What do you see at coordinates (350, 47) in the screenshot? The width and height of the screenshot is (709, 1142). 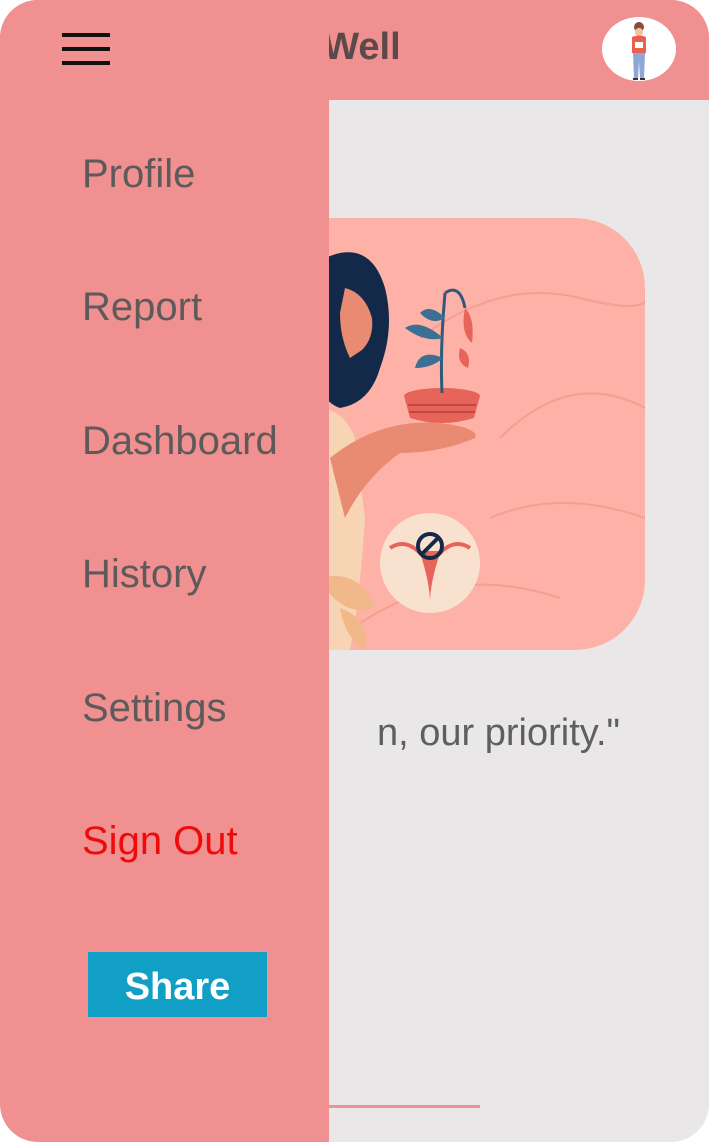 I see `app-title: nWell` at bounding box center [350, 47].